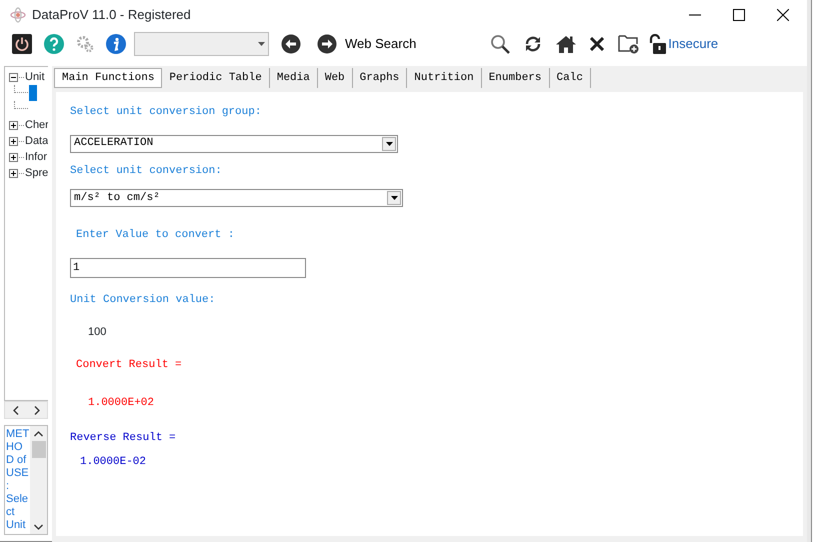  What do you see at coordinates (629, 44) in the screenshot?
I see `new-folder-icon` at bounding box center [629, 44].